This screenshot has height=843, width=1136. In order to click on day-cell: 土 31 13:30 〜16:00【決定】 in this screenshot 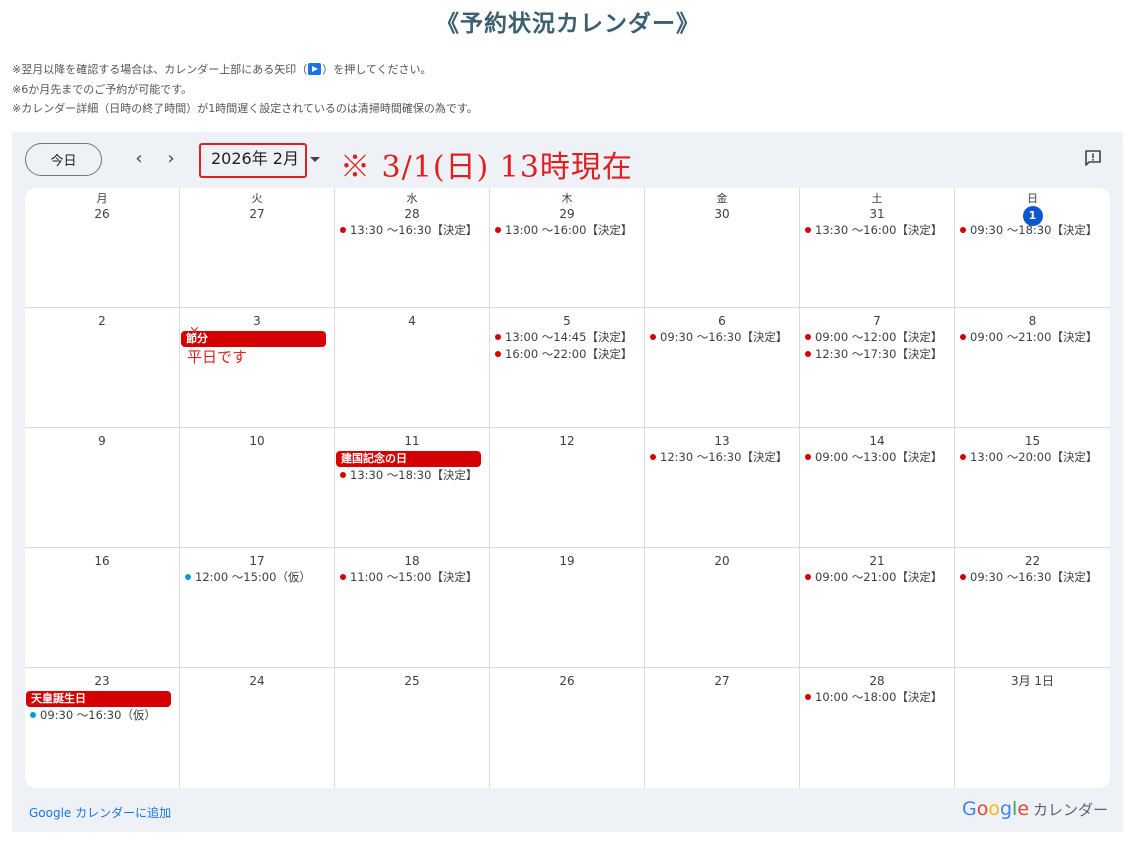, I will do `click(877, 248)`.